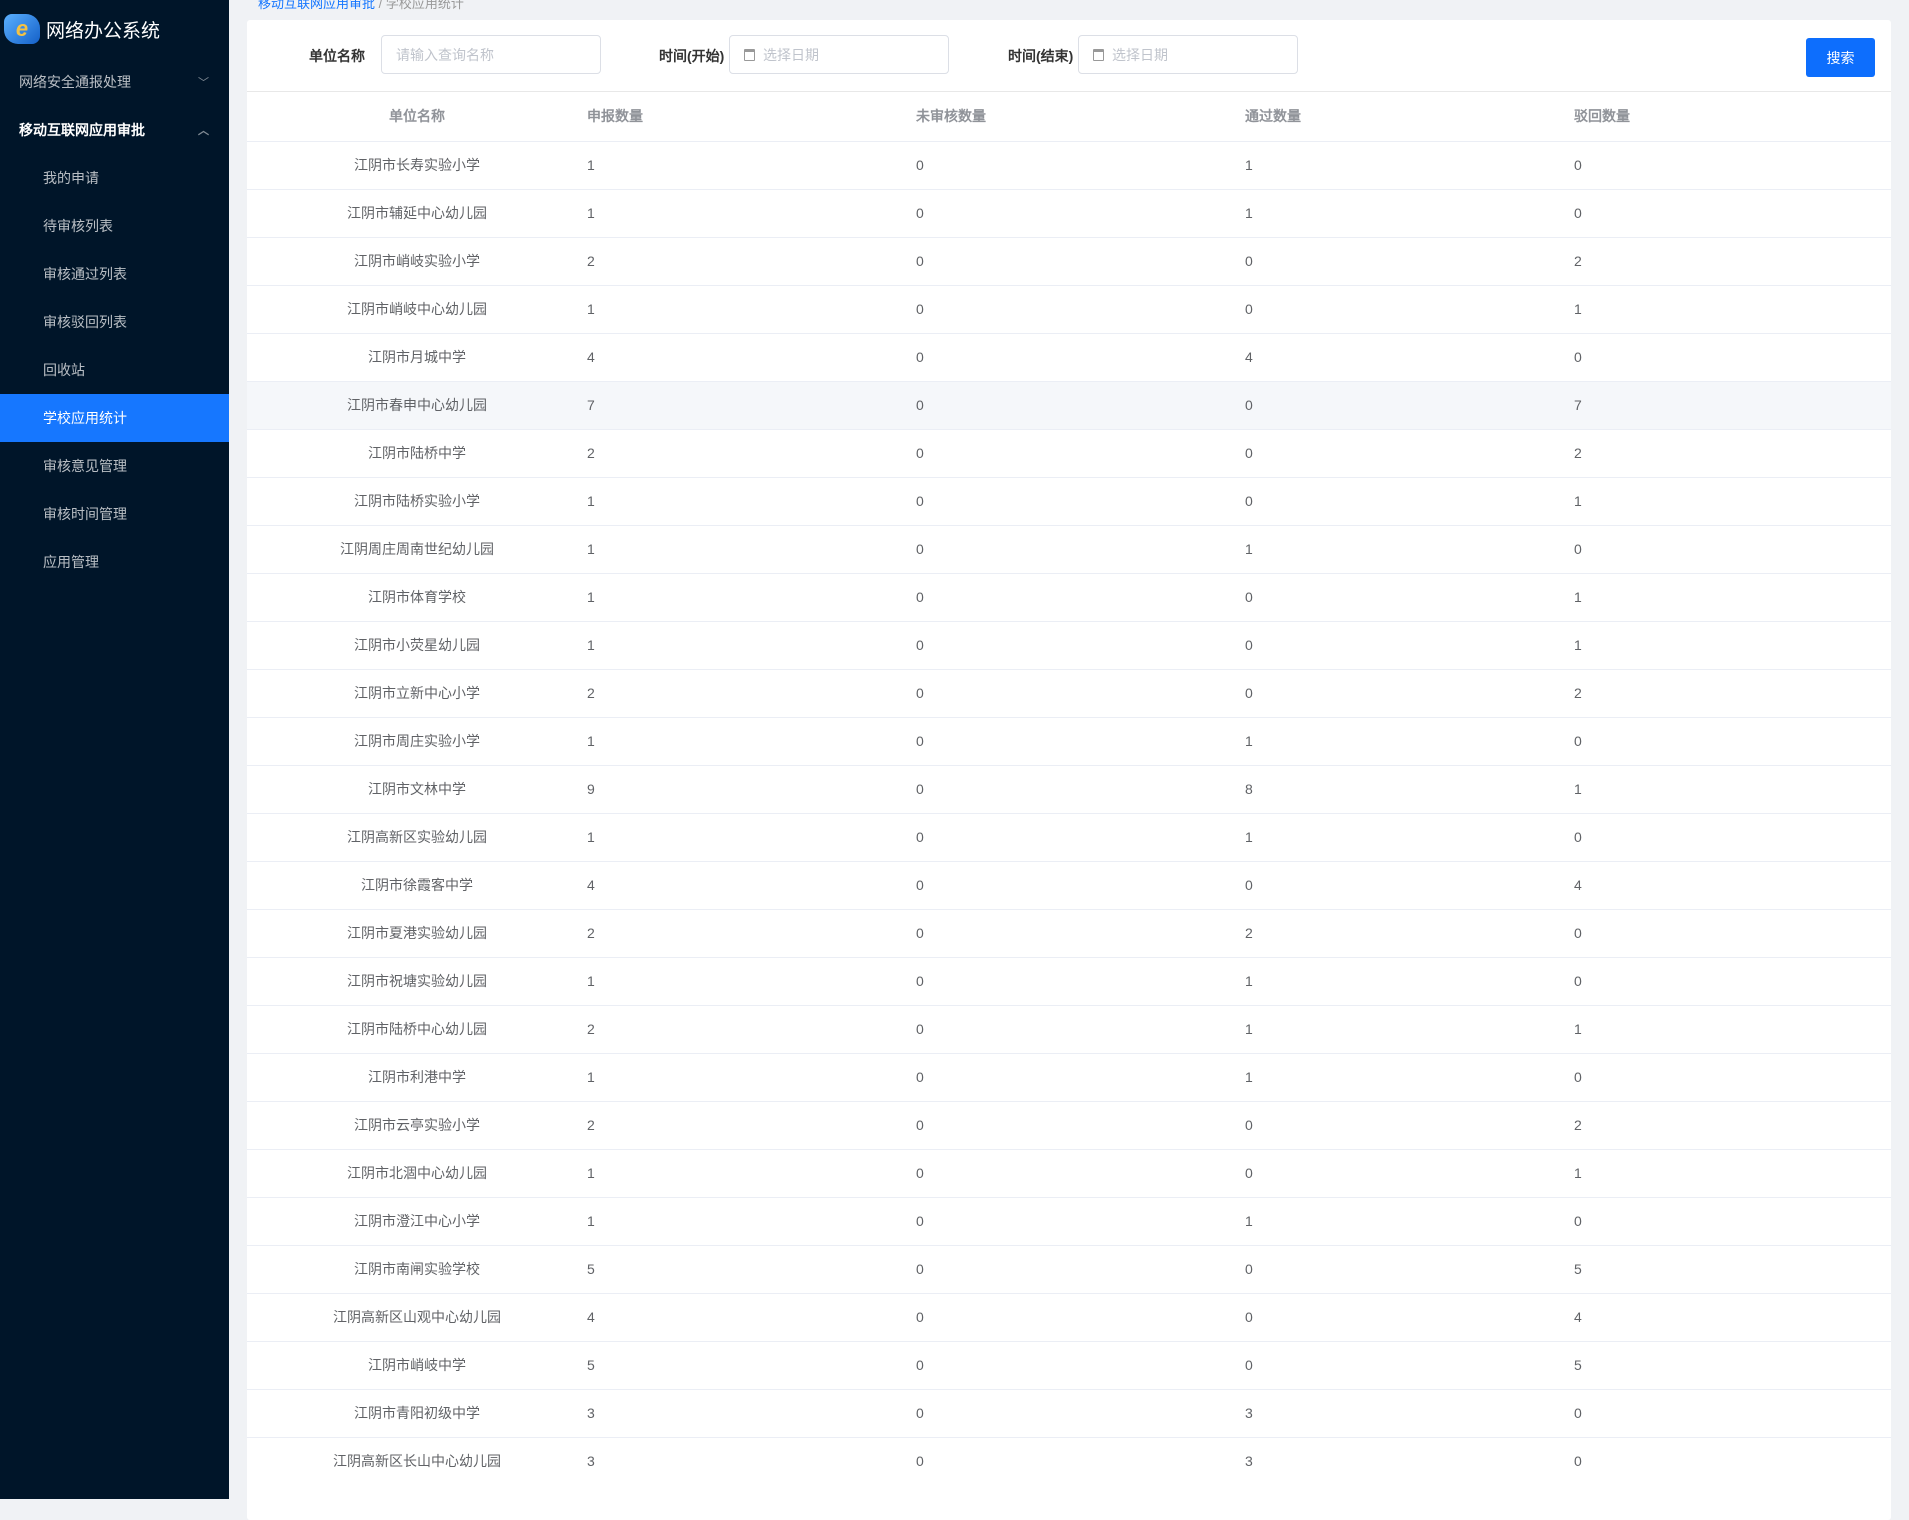 The image size is (1909, 1520). What do you see at coordinates (1069, 740) in the screenshot?
I see `table-row: 江阴市周庄实验小学 1 0 1 0` at bounding box center [1069, 740].